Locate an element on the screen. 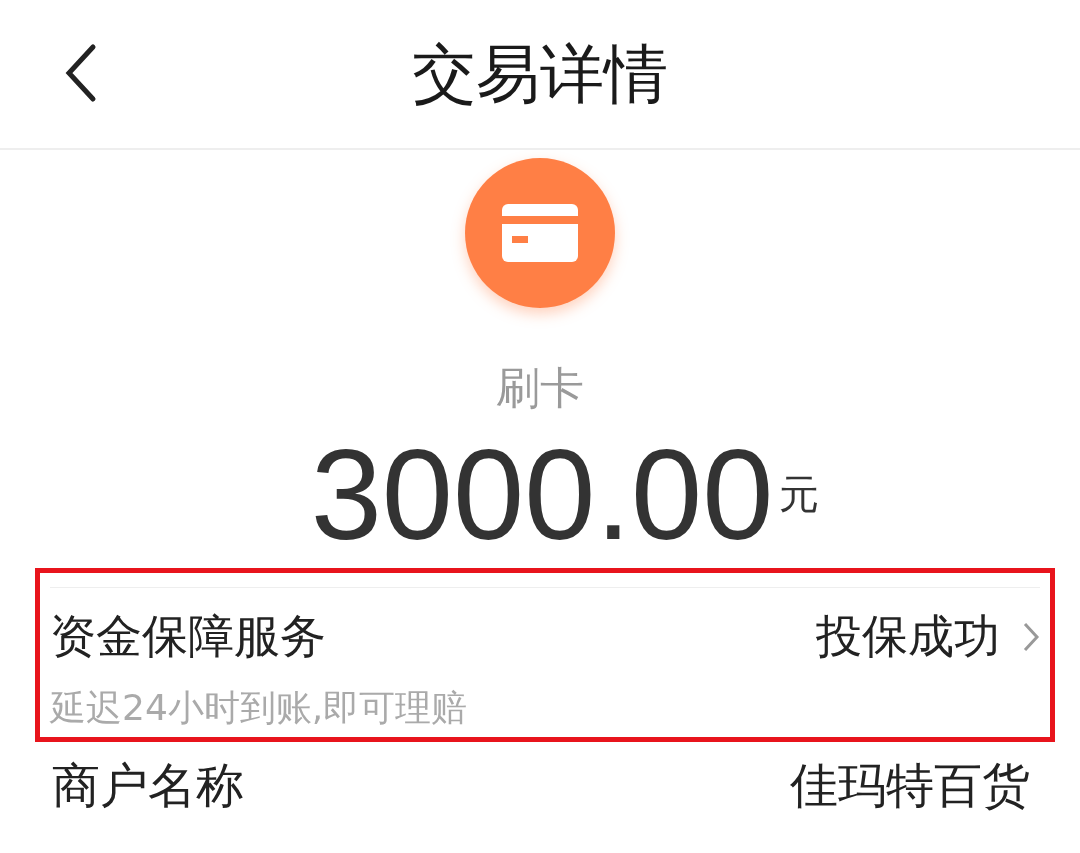  service-note: 延迟24小时到账,即可理赔 is located at coordinates (259, 708).